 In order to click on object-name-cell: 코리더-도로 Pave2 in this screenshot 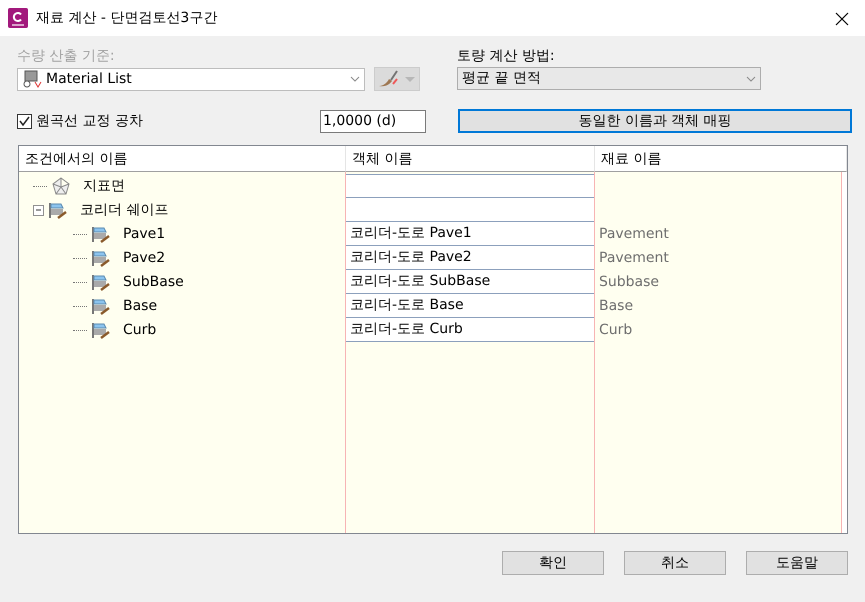, I will do `click(470, 258)`.